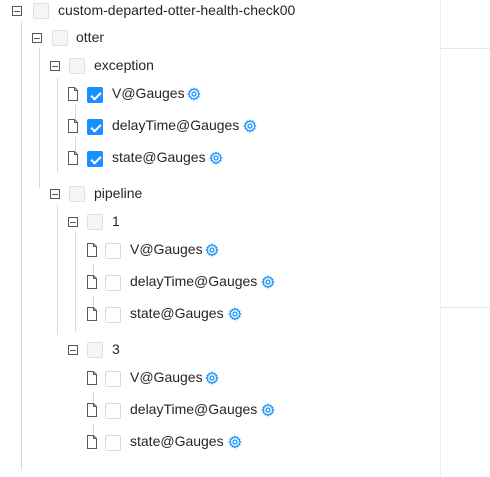 The height and width of the screenshot is (477, 490). What do you see at coordinates (37, 38) in the screenshot?
I see `collapse-toggle-otter` at bounding box center [37, 38].